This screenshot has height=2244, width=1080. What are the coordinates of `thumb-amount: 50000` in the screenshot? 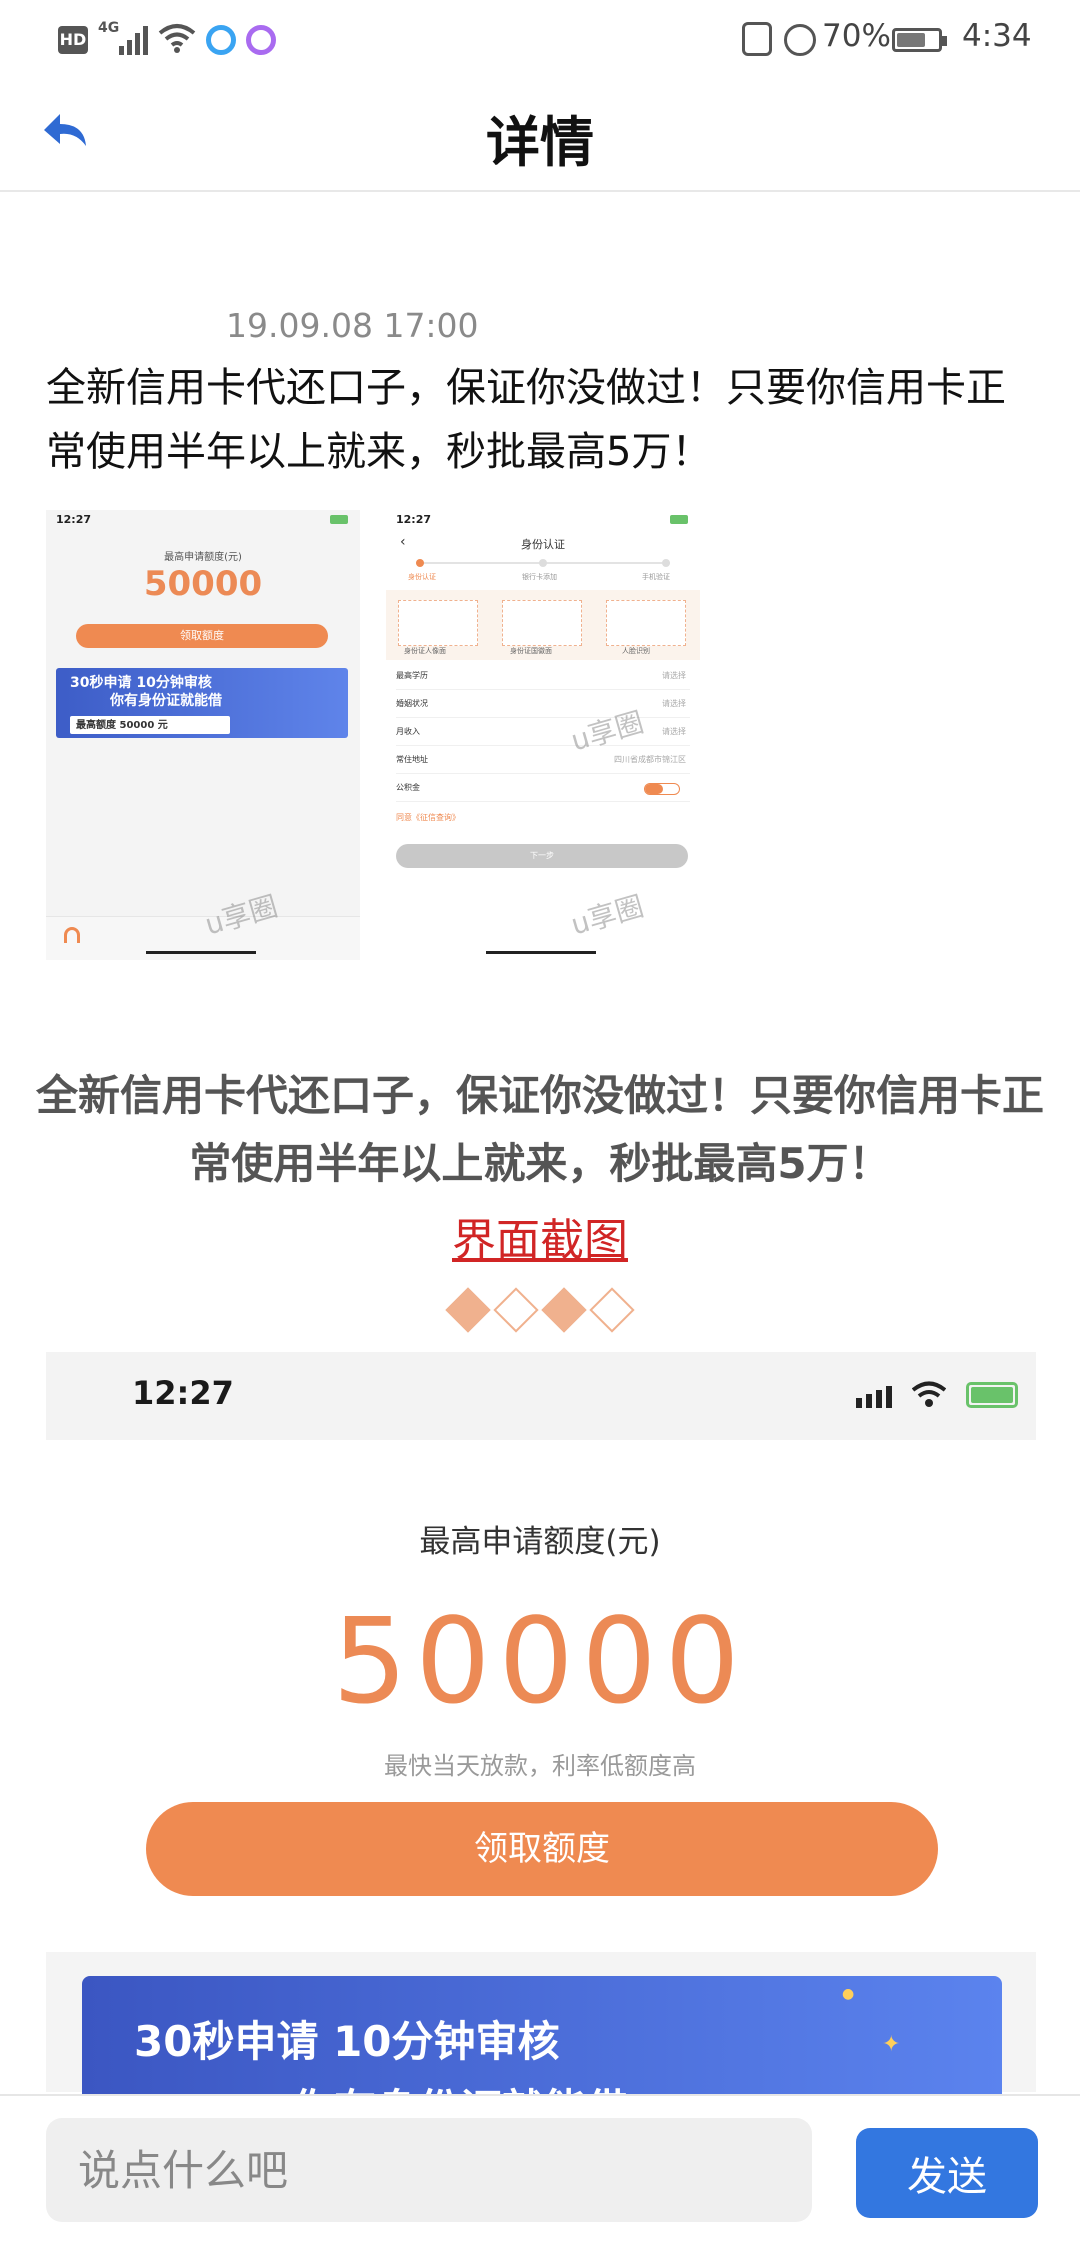 It's located at (203, 584).